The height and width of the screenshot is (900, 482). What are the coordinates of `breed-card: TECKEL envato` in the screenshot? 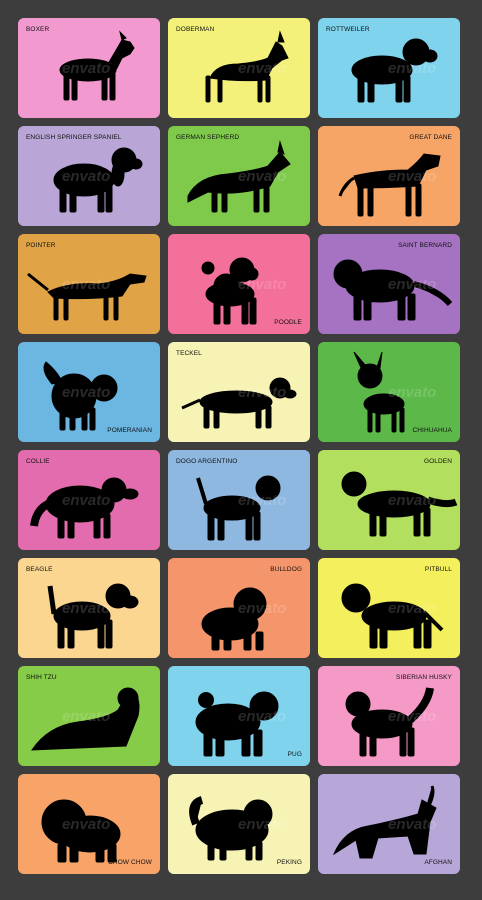 It's located at (239, 392).